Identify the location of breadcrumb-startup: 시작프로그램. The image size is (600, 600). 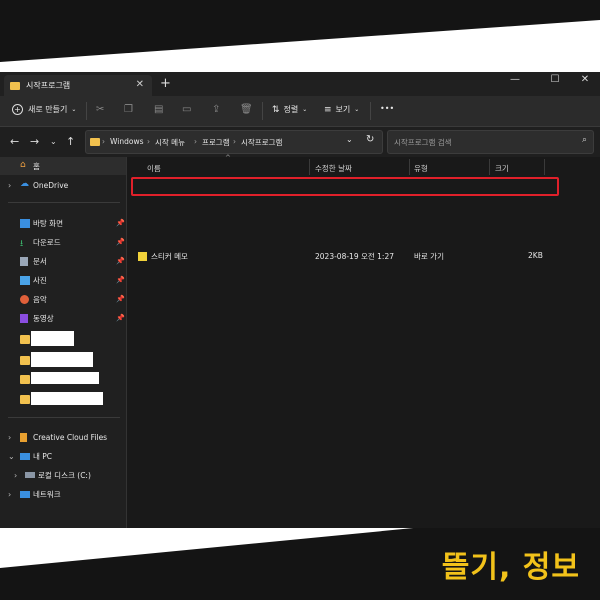
(261, 142).